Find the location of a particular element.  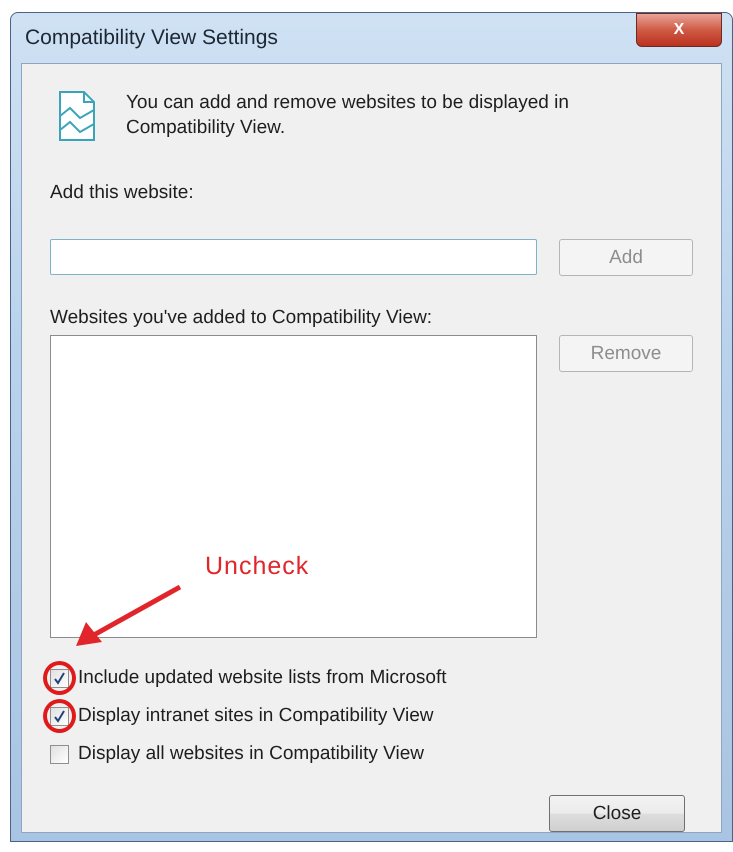

field-label: Add this website: is located at coordinates (122, 193).